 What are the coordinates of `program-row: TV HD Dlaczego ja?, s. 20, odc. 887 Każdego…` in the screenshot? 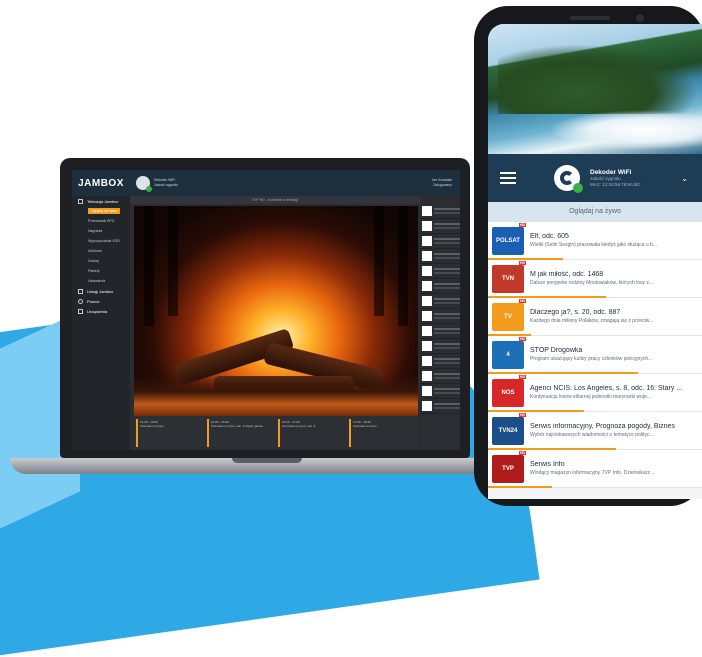 It's located at (595, 317).